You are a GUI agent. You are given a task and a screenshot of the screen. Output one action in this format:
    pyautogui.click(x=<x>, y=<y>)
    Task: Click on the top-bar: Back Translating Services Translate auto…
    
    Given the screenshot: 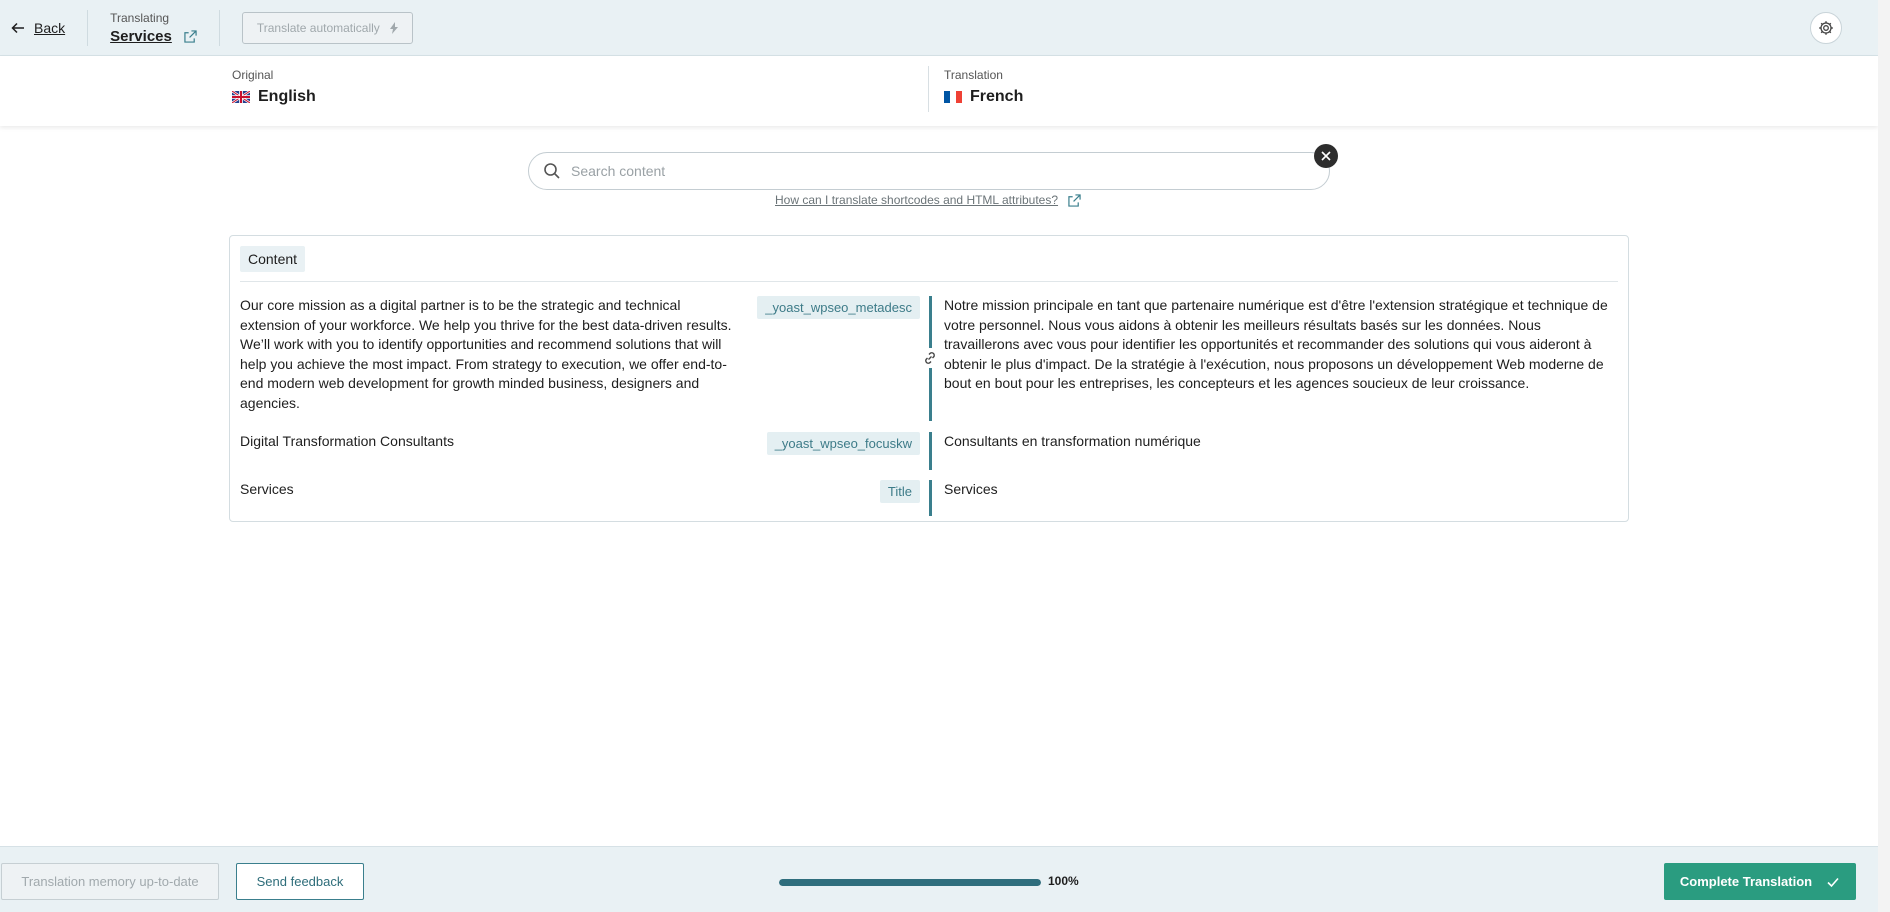 What is the action you would take?
    pyautogui.click(x=939, y=28)
    